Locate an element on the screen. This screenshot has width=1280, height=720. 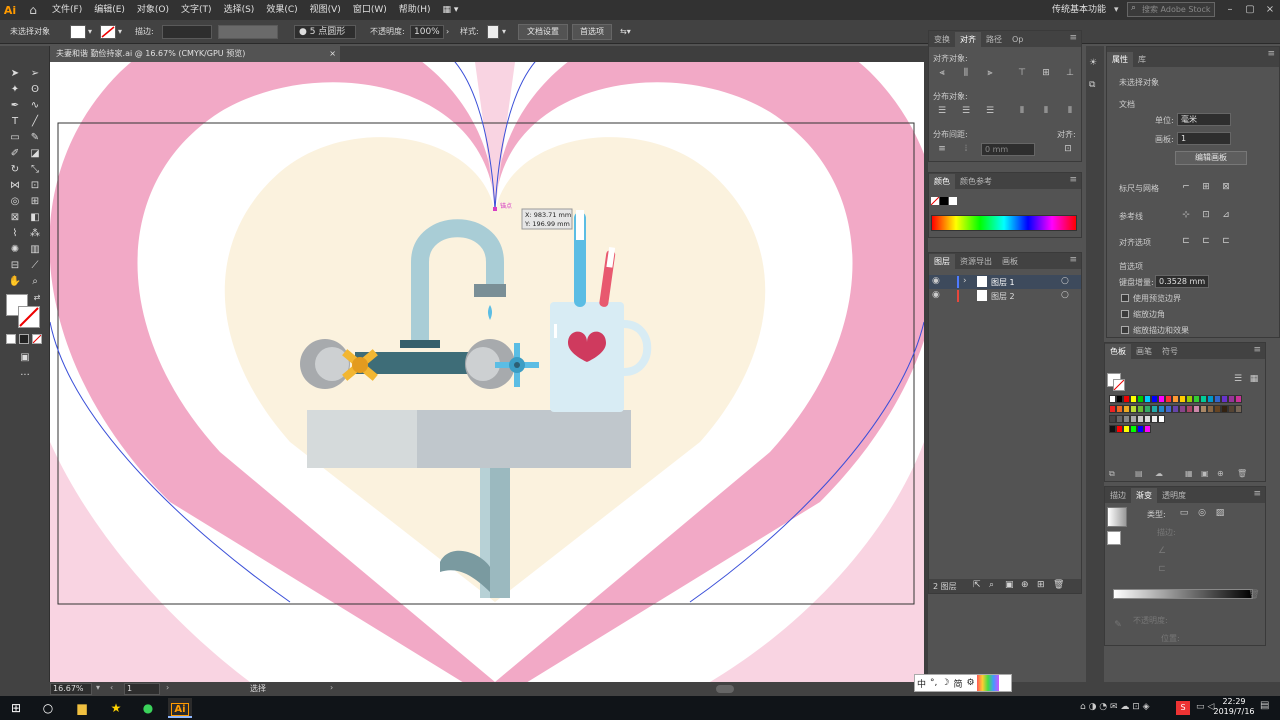
spacing-field: 0 mm is located at coordinates (1008, 149).